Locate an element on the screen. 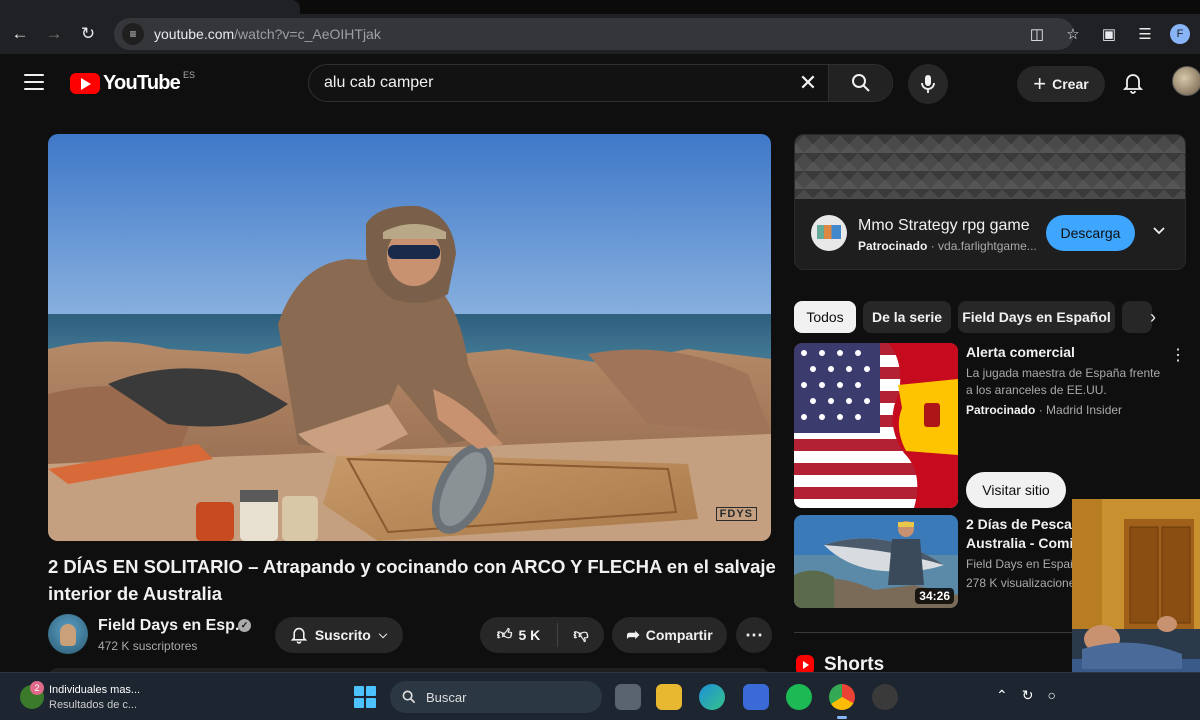  system-tray: ⌃ ↻ ○ is located at coordinates (1026, 695).